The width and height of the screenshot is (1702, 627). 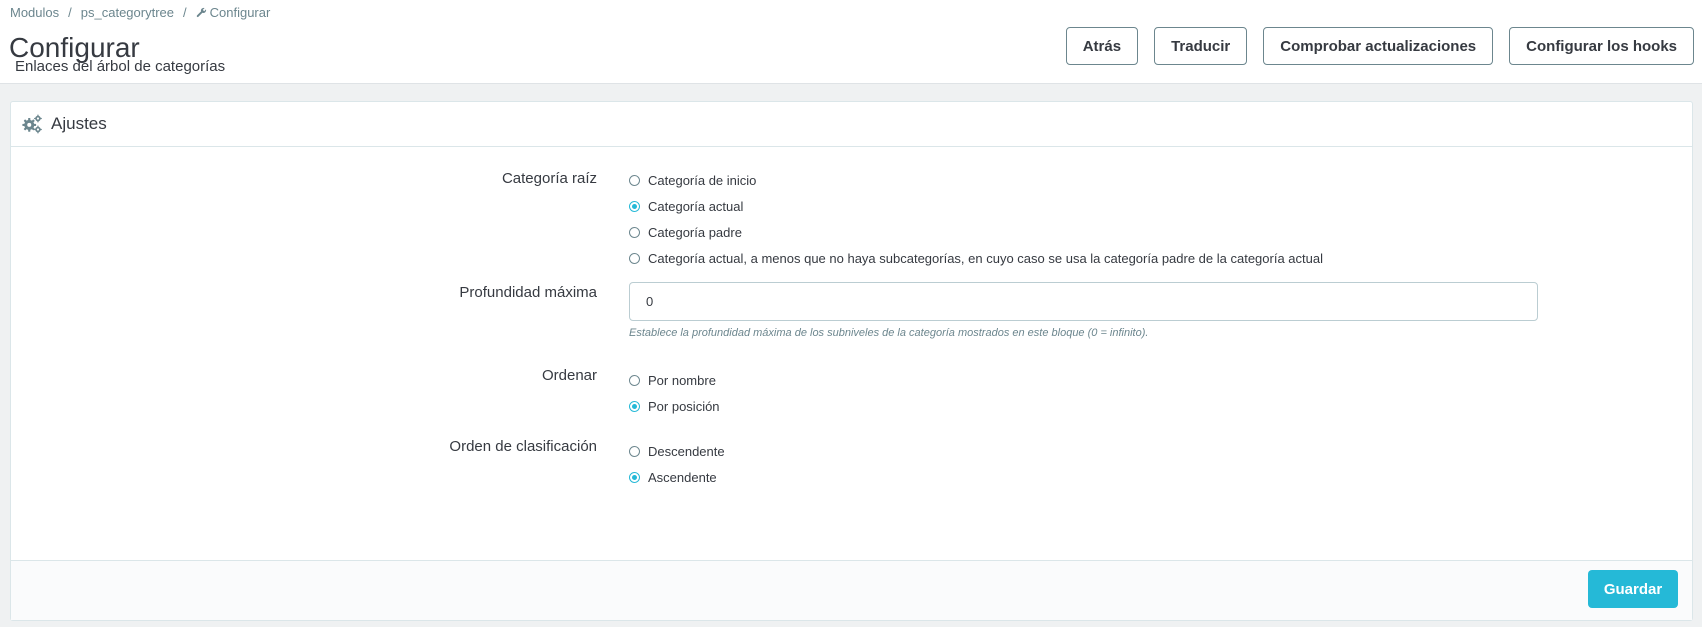 What do you see at coordinates (682, 477) in the screenshot?
I see `radio-label: Ascendente` at bounding box center [682, 477].